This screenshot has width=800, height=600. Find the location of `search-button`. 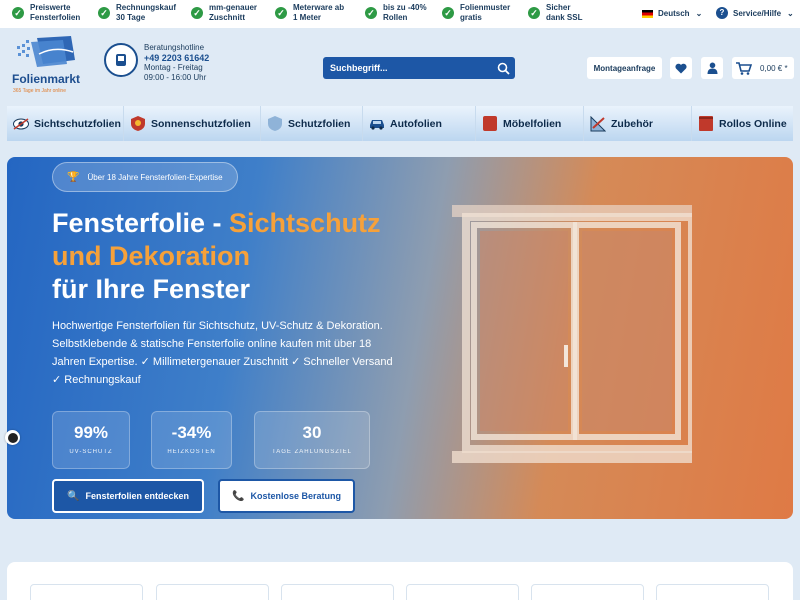

search-button is located at coordinates (503, 68).